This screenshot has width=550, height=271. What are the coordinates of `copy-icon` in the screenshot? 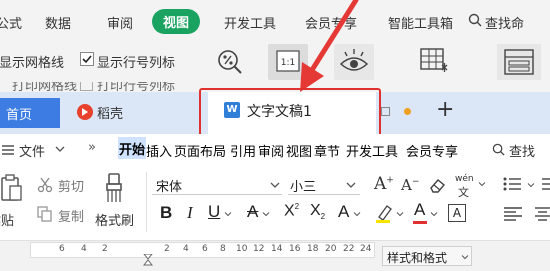 It's located at (45, 214).